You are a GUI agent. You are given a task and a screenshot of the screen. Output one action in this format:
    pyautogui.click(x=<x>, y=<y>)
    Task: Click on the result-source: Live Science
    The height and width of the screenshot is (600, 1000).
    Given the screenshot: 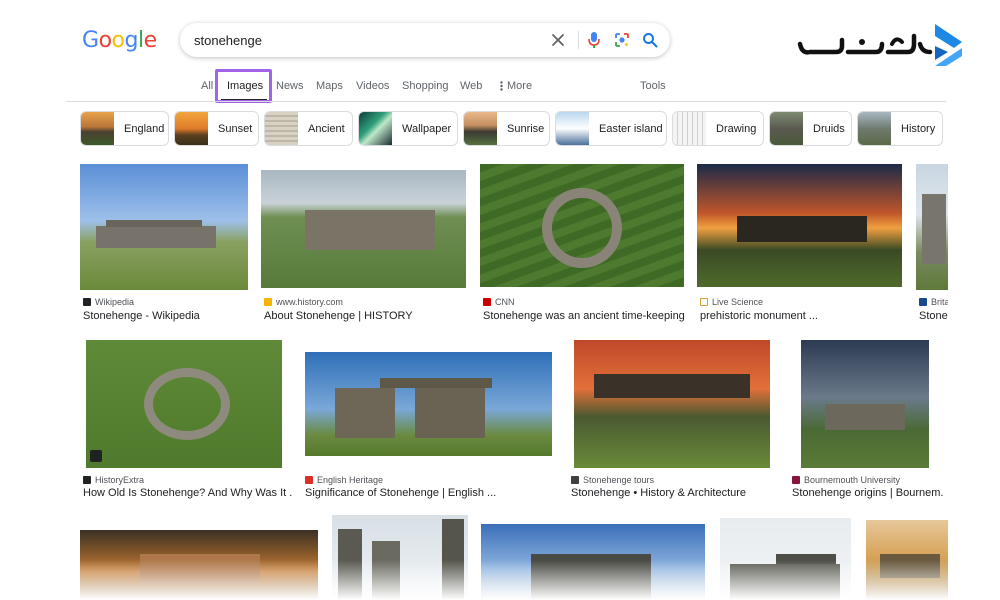 What is the action you would take?
    pyautogui.click(x=738, y=302)
    